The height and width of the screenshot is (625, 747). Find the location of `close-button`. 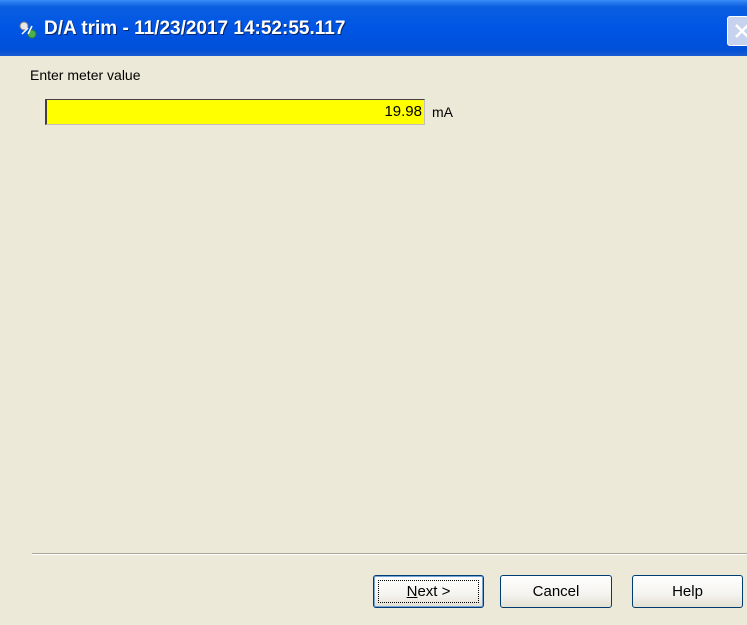

close-button is located at coordinates (737, 31).